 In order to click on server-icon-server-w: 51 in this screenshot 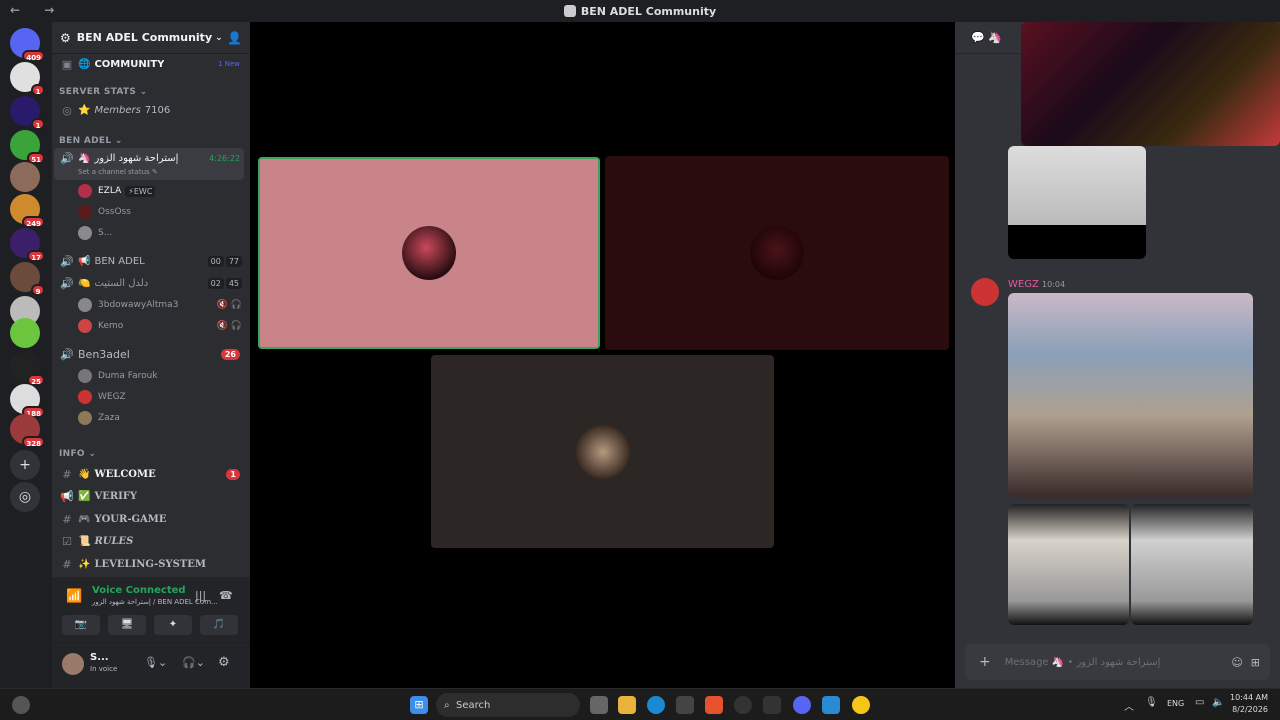, I will do `click(27, 147)`.